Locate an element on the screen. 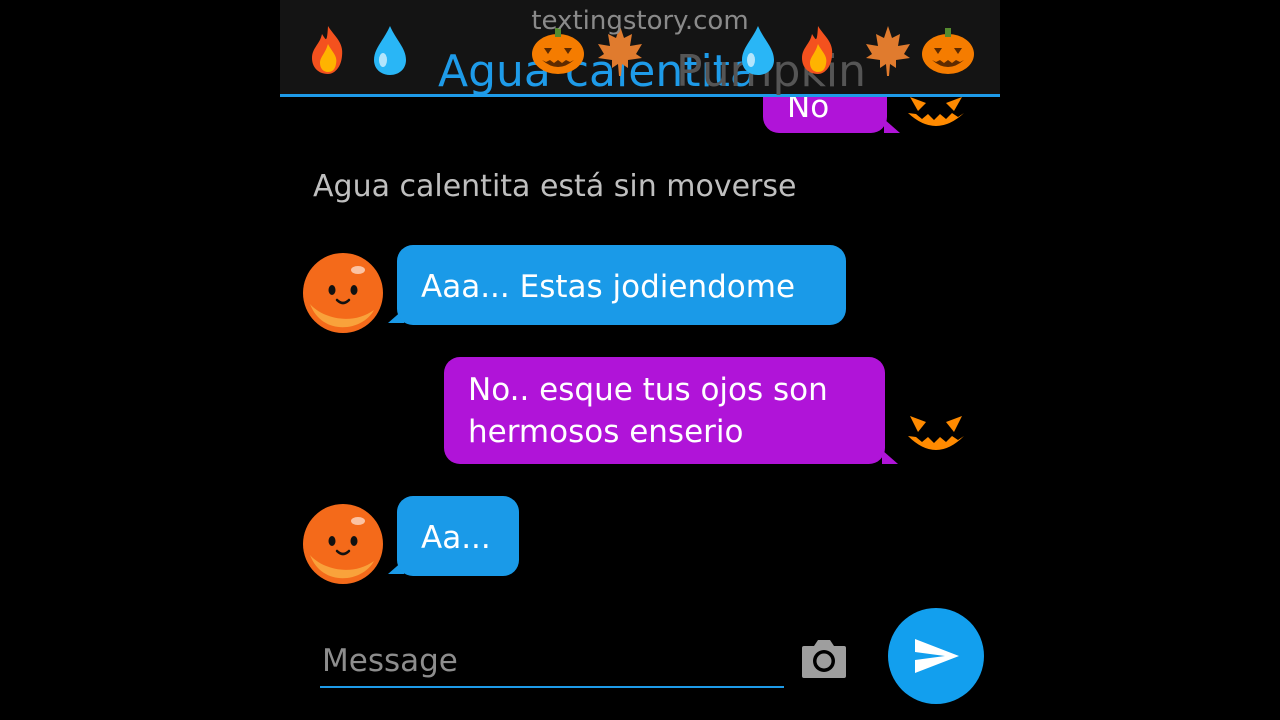 The image size is (1280, 720). send-button is located at coordinates (936, 656).